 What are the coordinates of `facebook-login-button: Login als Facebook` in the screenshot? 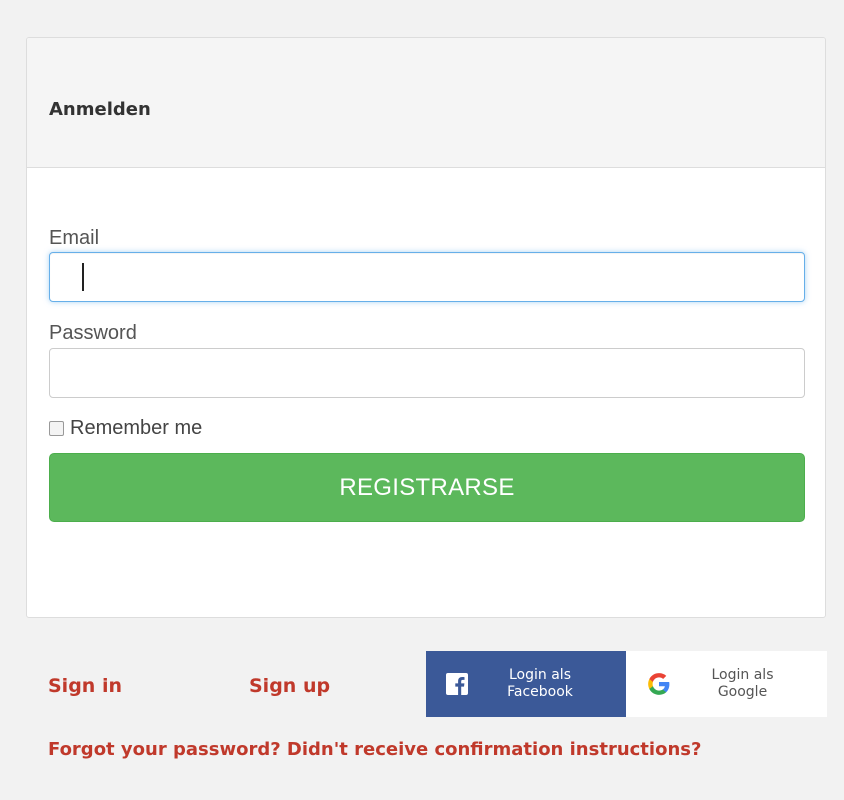 It's located at (526, 684).